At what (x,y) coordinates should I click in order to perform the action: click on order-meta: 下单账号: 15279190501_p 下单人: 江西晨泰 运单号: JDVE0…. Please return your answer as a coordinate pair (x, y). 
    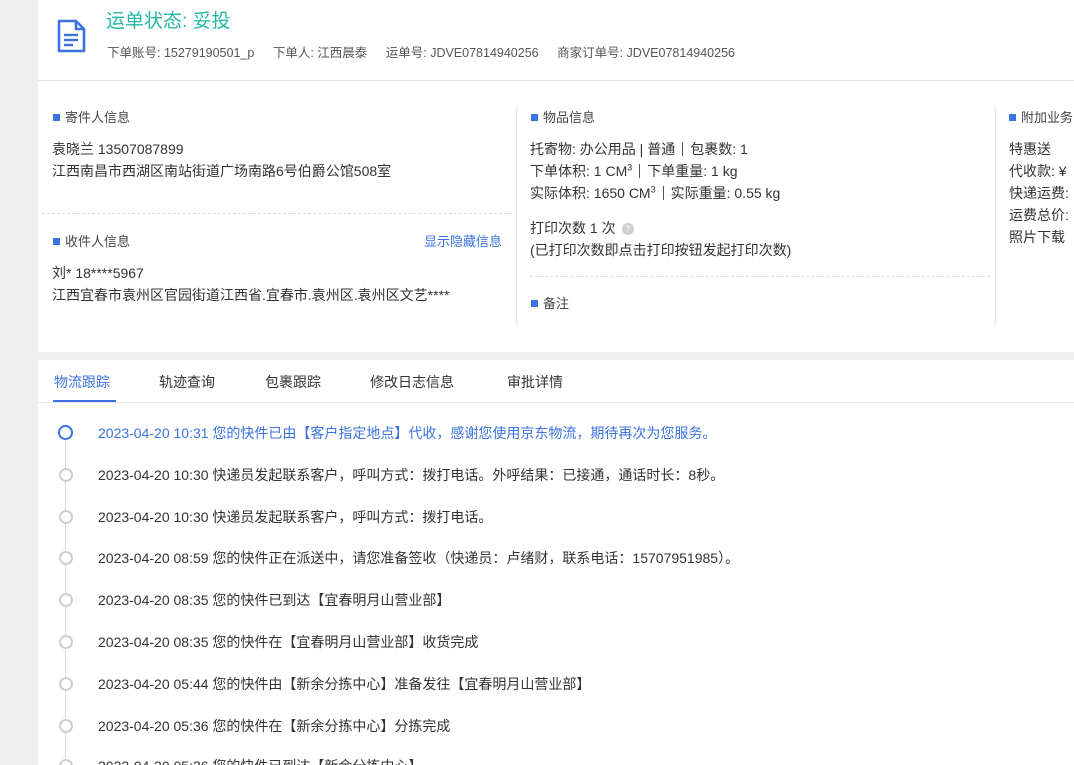
    Looking at the image, I should click on (428, 51).